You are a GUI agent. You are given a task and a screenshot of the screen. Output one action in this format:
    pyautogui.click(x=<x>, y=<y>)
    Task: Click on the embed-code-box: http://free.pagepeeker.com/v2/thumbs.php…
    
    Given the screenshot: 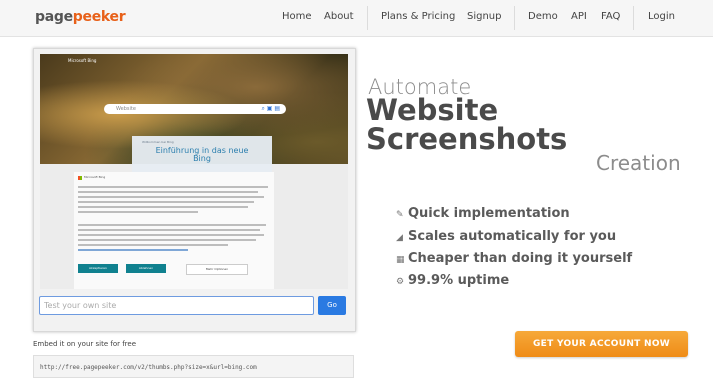 What is the action you would take?
    pyautogui.click(x=193, y=366)
    